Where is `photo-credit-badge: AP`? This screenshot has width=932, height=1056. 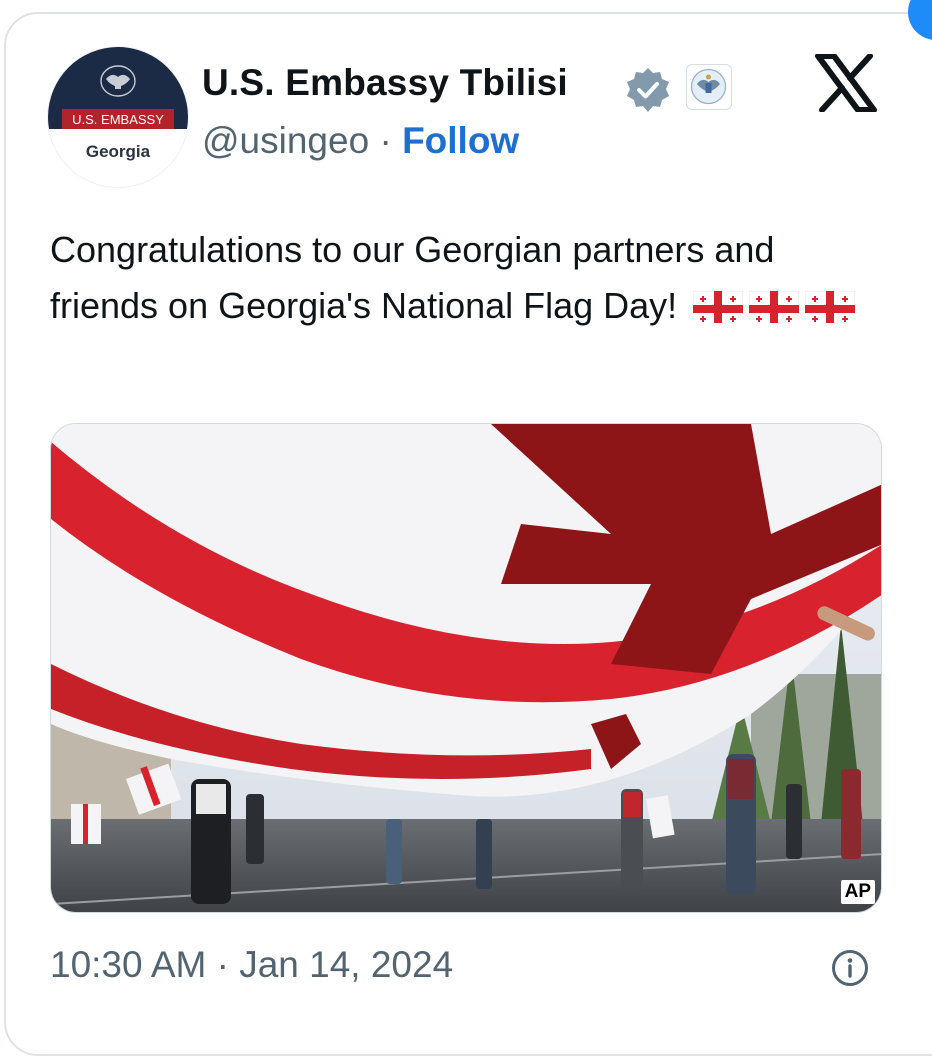 photo-credit-badge: AP is located at coordinates (857, 892).